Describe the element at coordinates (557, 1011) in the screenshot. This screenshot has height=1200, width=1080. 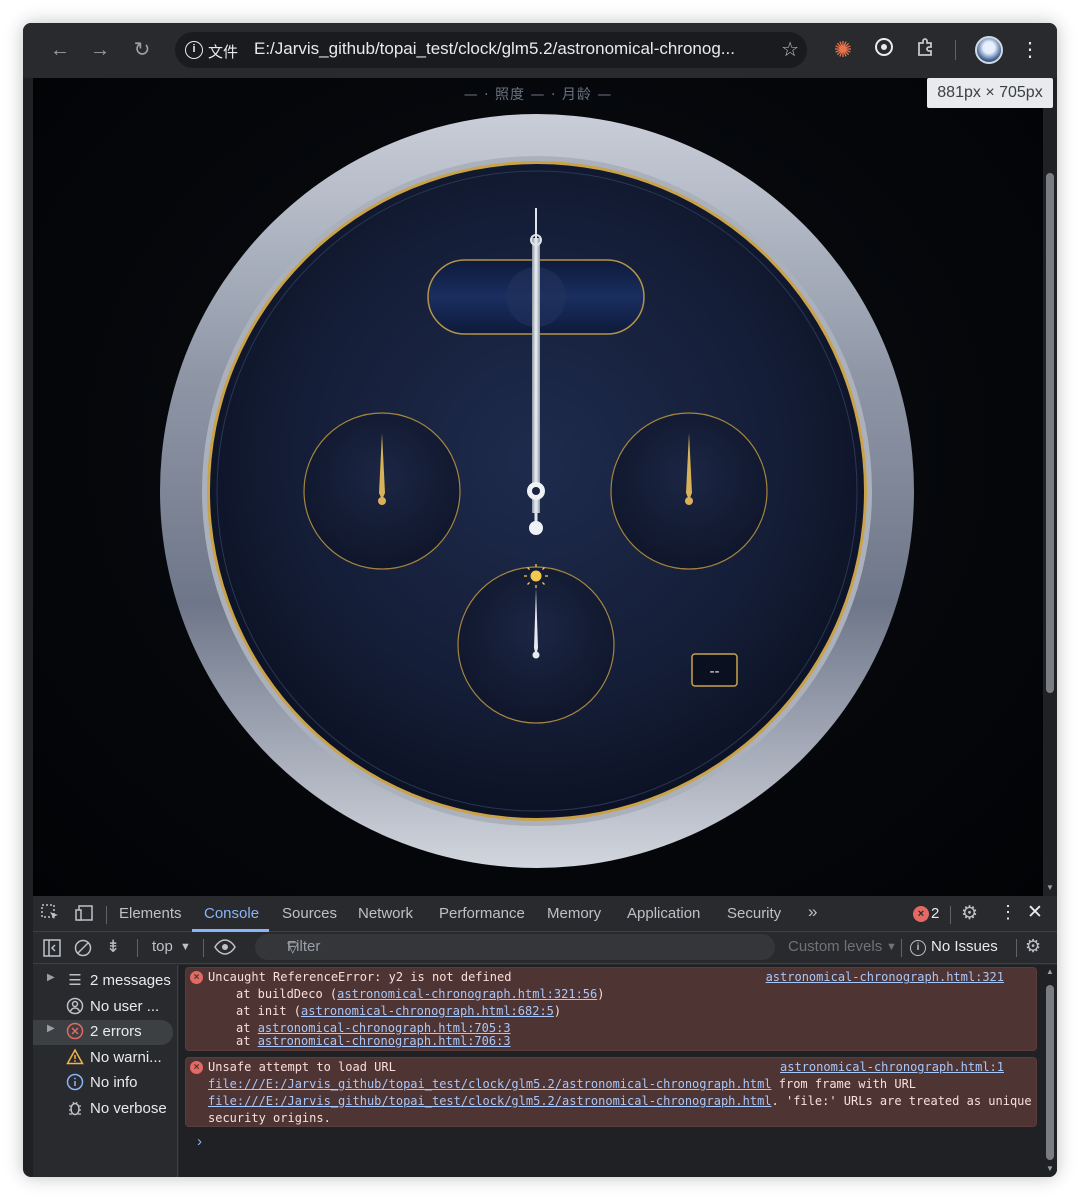
I see `stack-frame-suffix: )` at that location.